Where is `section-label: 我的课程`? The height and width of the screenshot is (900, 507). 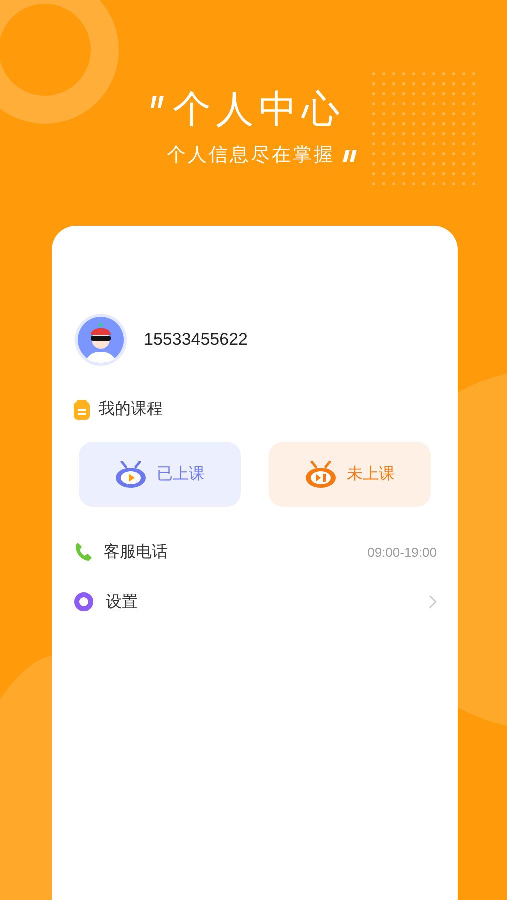 section-label: 我的课程 is located at coordinates (131, 409).